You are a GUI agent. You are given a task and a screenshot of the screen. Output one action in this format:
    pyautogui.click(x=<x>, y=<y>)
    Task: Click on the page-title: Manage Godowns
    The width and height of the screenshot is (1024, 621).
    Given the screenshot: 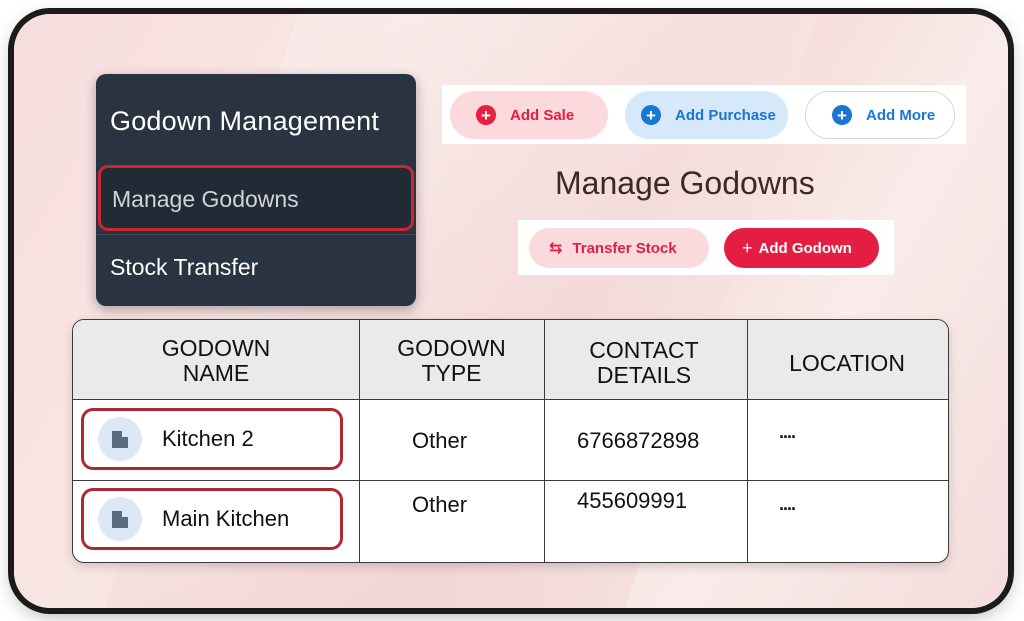 What is the action you would take?
    pyautogui.click(x=685, y=183)
    